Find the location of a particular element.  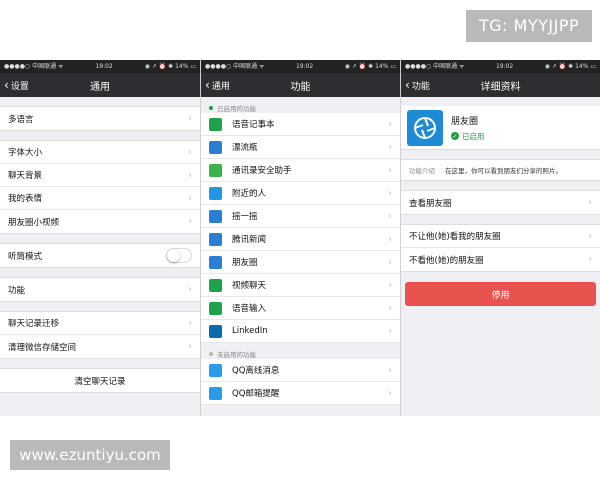

feature-item: LinkedIn › is located at coordinates (300, 331).